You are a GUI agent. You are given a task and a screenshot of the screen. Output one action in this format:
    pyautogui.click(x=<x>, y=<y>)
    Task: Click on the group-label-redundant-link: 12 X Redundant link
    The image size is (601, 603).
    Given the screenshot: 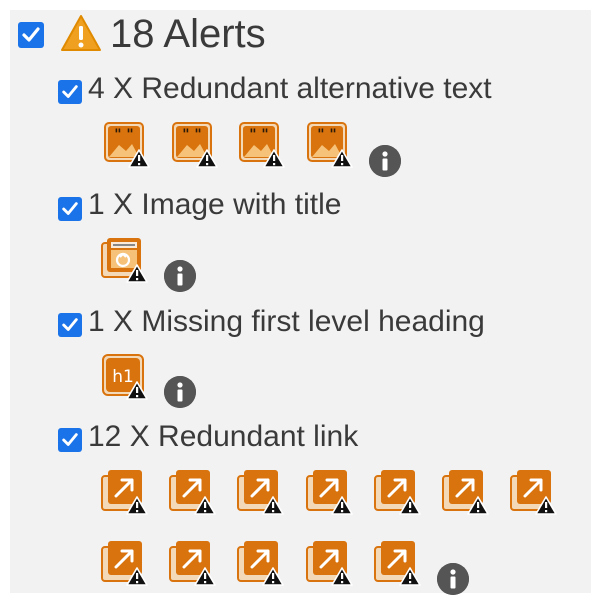 What is the action you would take?
    pyautogui.click(x=223, y=436)
    